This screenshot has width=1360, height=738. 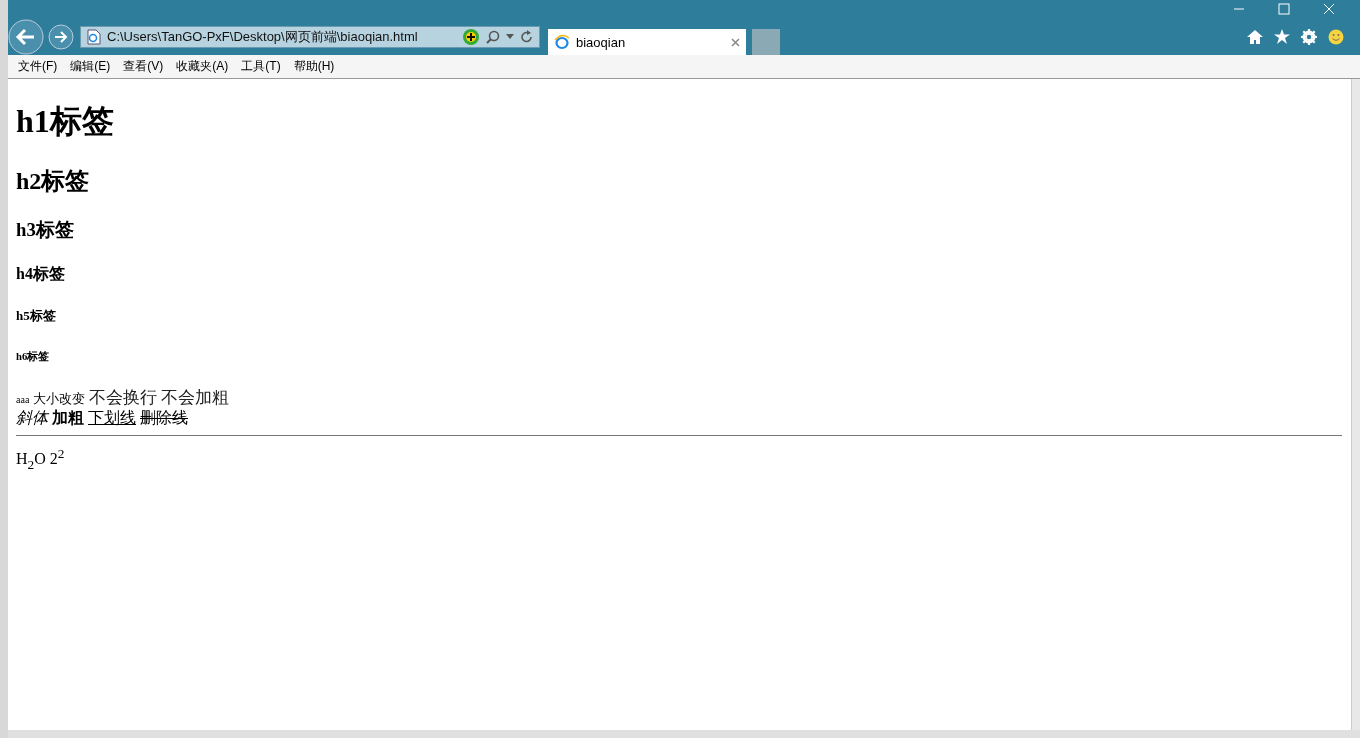 I want to click on menu-item: 帮助(H), so click(x=314, y=66).